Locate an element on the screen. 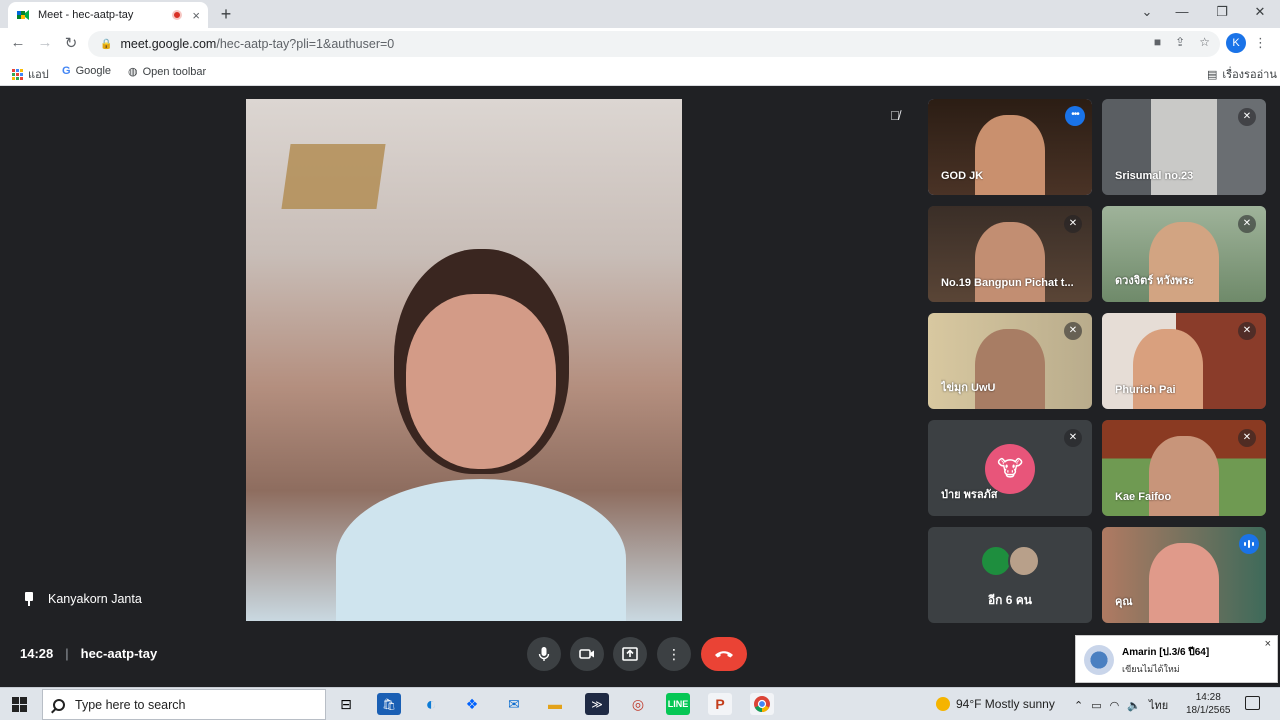 The height and width of the screenshot is (720, 1280). new-tab-button: + is located at coordinates (226, 14).